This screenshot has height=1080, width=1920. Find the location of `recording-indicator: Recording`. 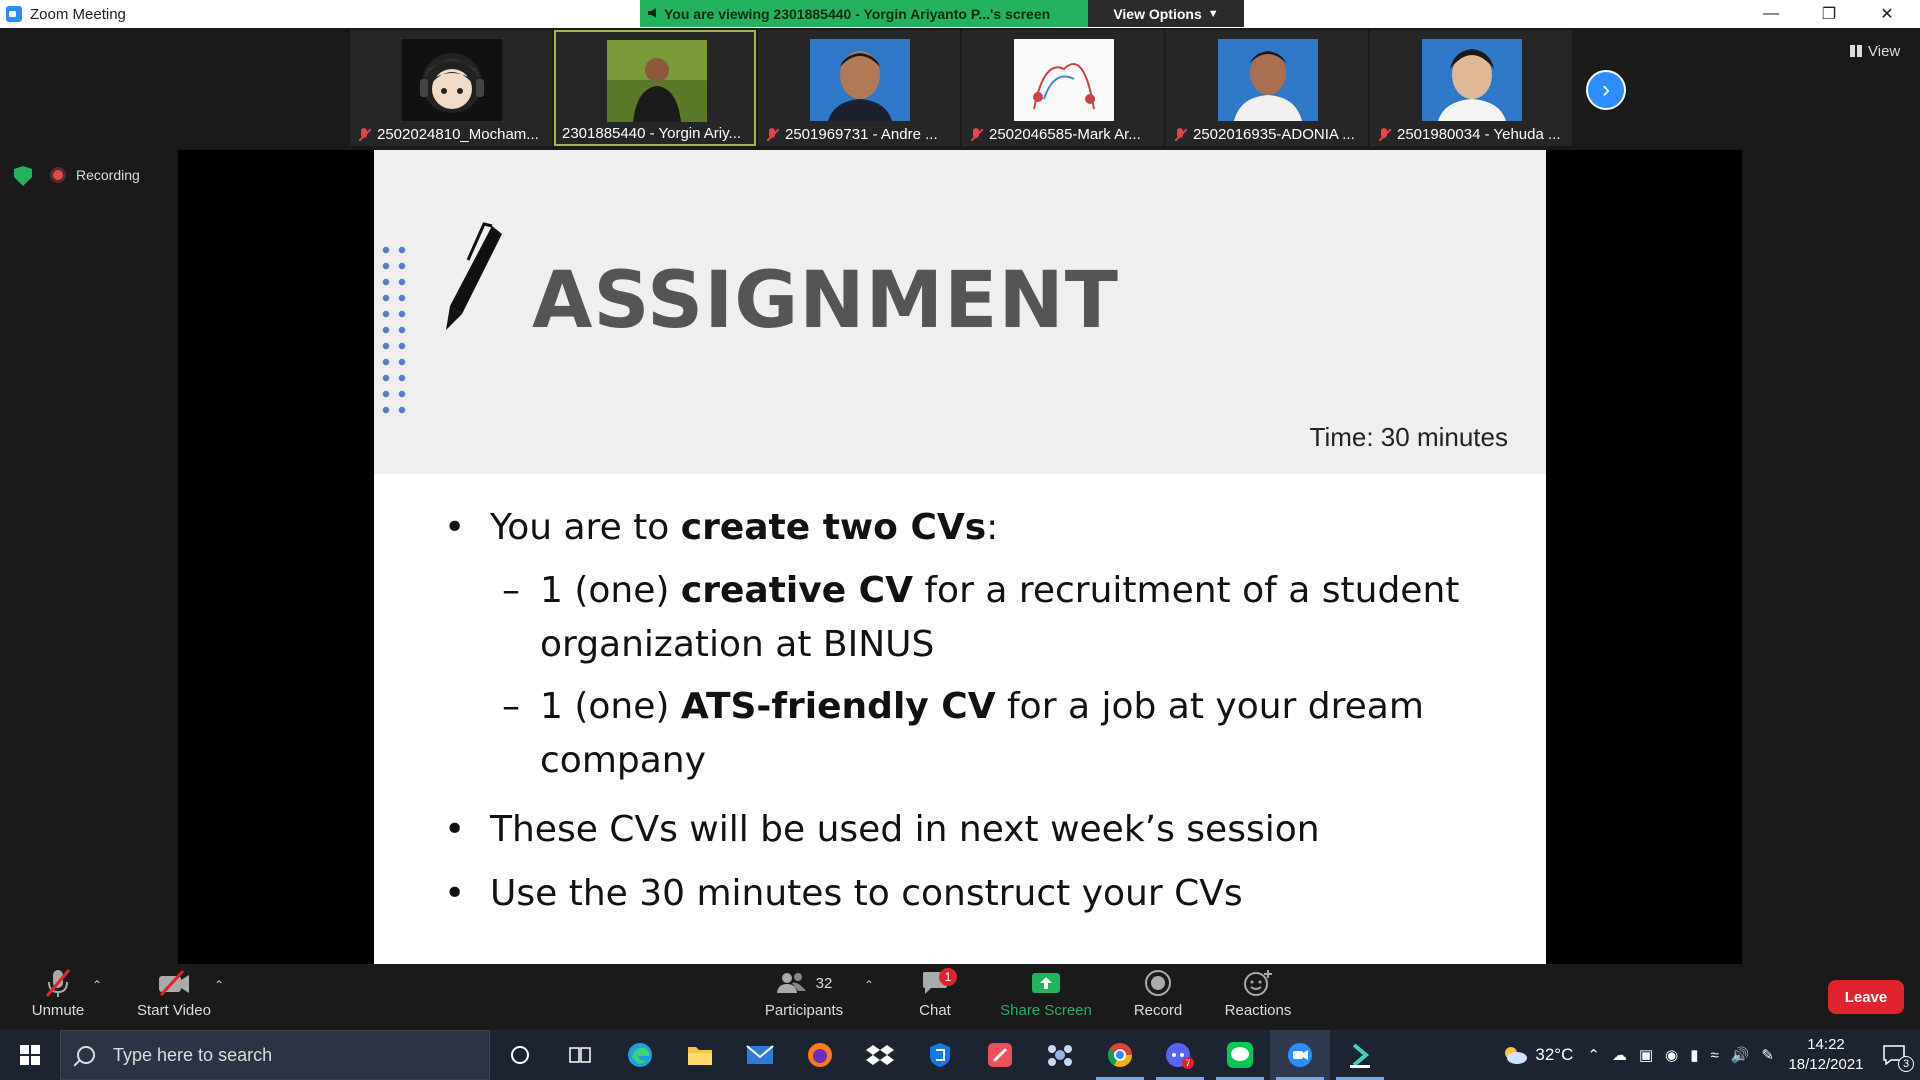

recording-indicator: Recording is located at coordinates (95, 175).